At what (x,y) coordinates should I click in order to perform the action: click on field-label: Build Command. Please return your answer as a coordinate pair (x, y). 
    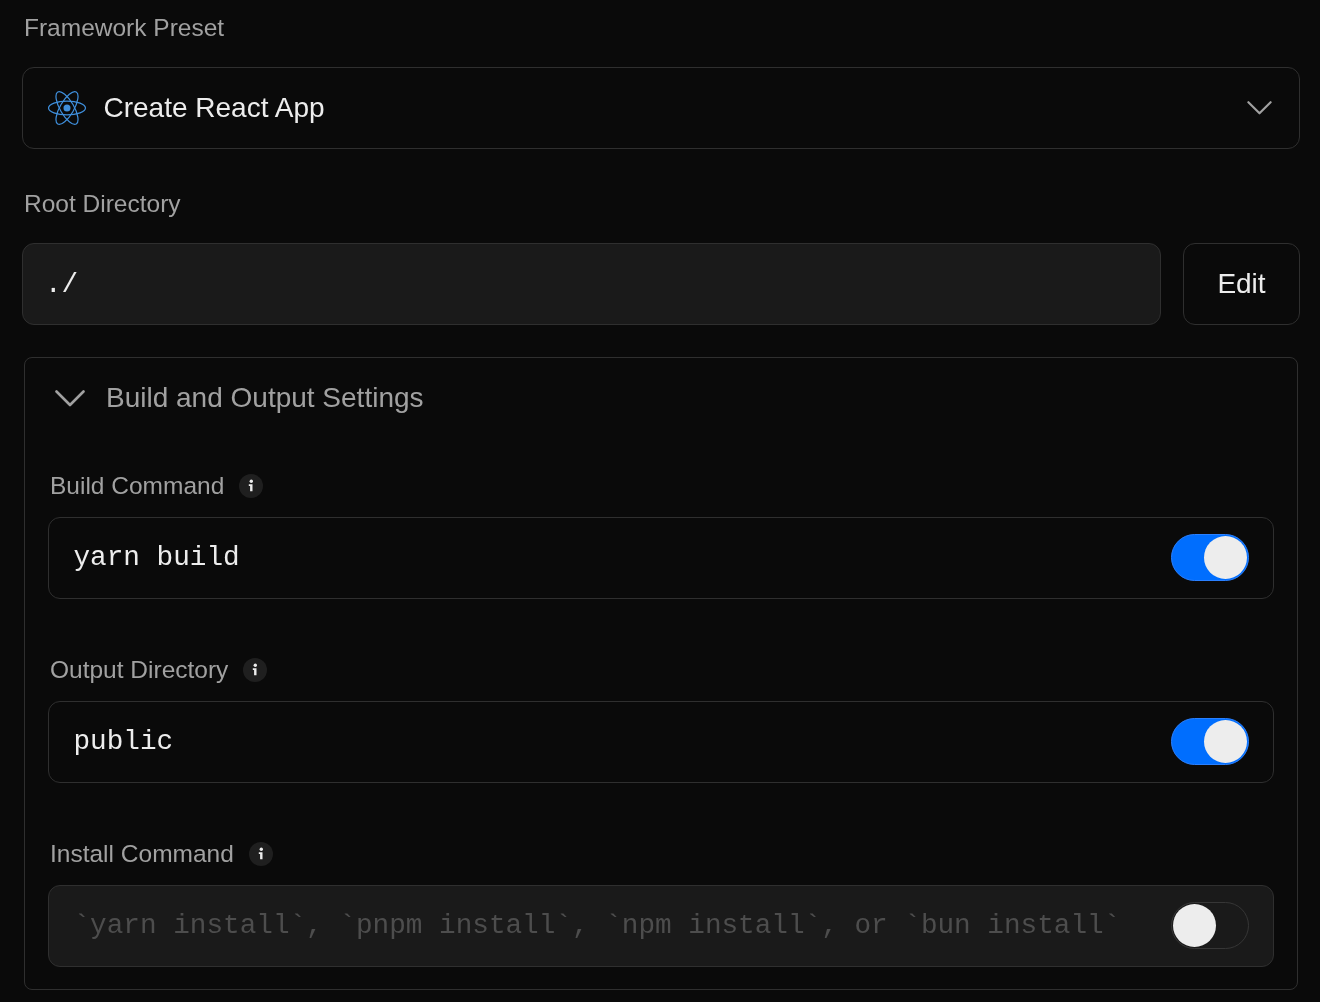
    Looking at the image, I should click on (137, 485).